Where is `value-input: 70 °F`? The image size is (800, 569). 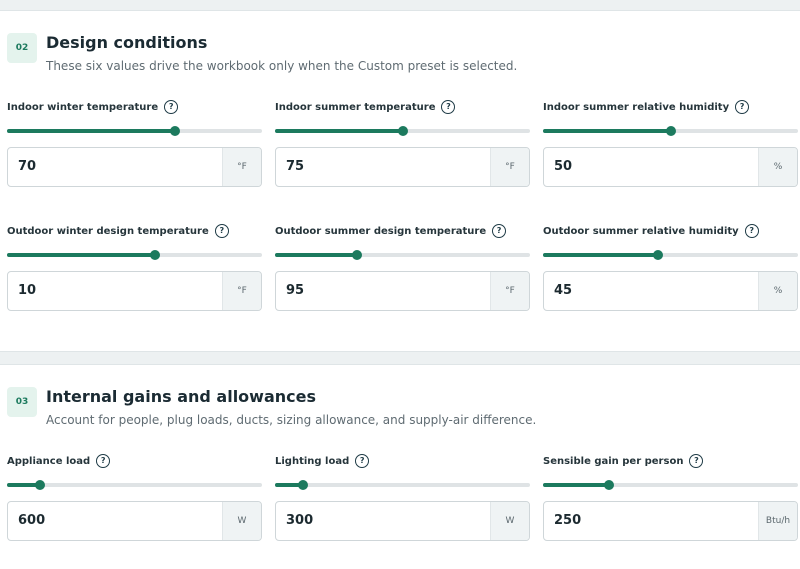 value-input: 70 °F is located at coordinates (134, 167).